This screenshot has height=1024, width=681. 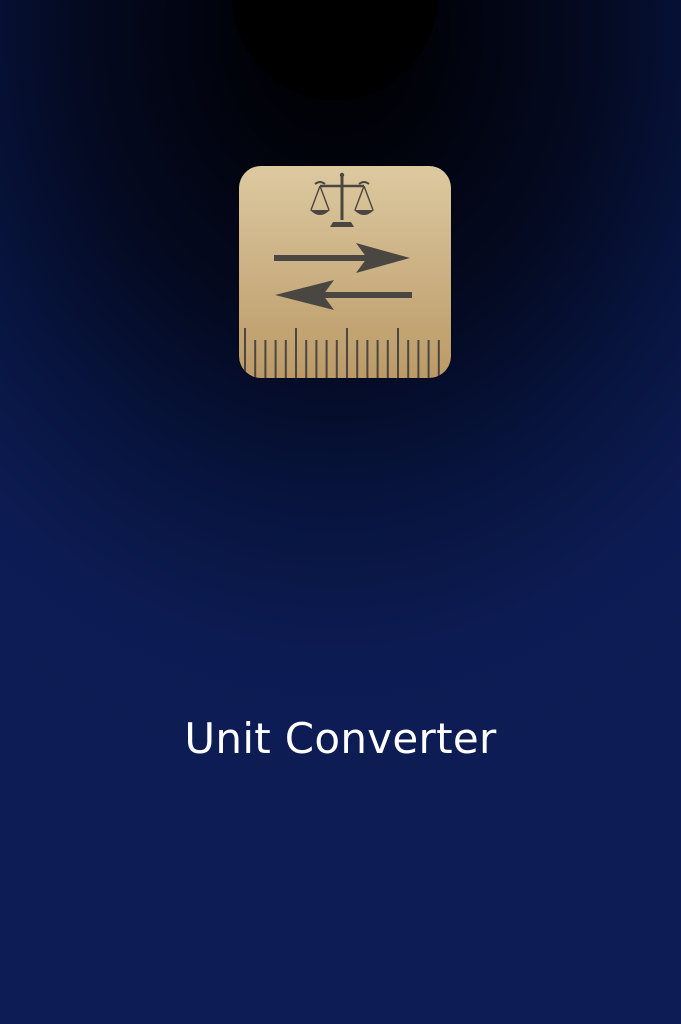 I want to click on top-shadow-decoration, so click(x=335, y=50).